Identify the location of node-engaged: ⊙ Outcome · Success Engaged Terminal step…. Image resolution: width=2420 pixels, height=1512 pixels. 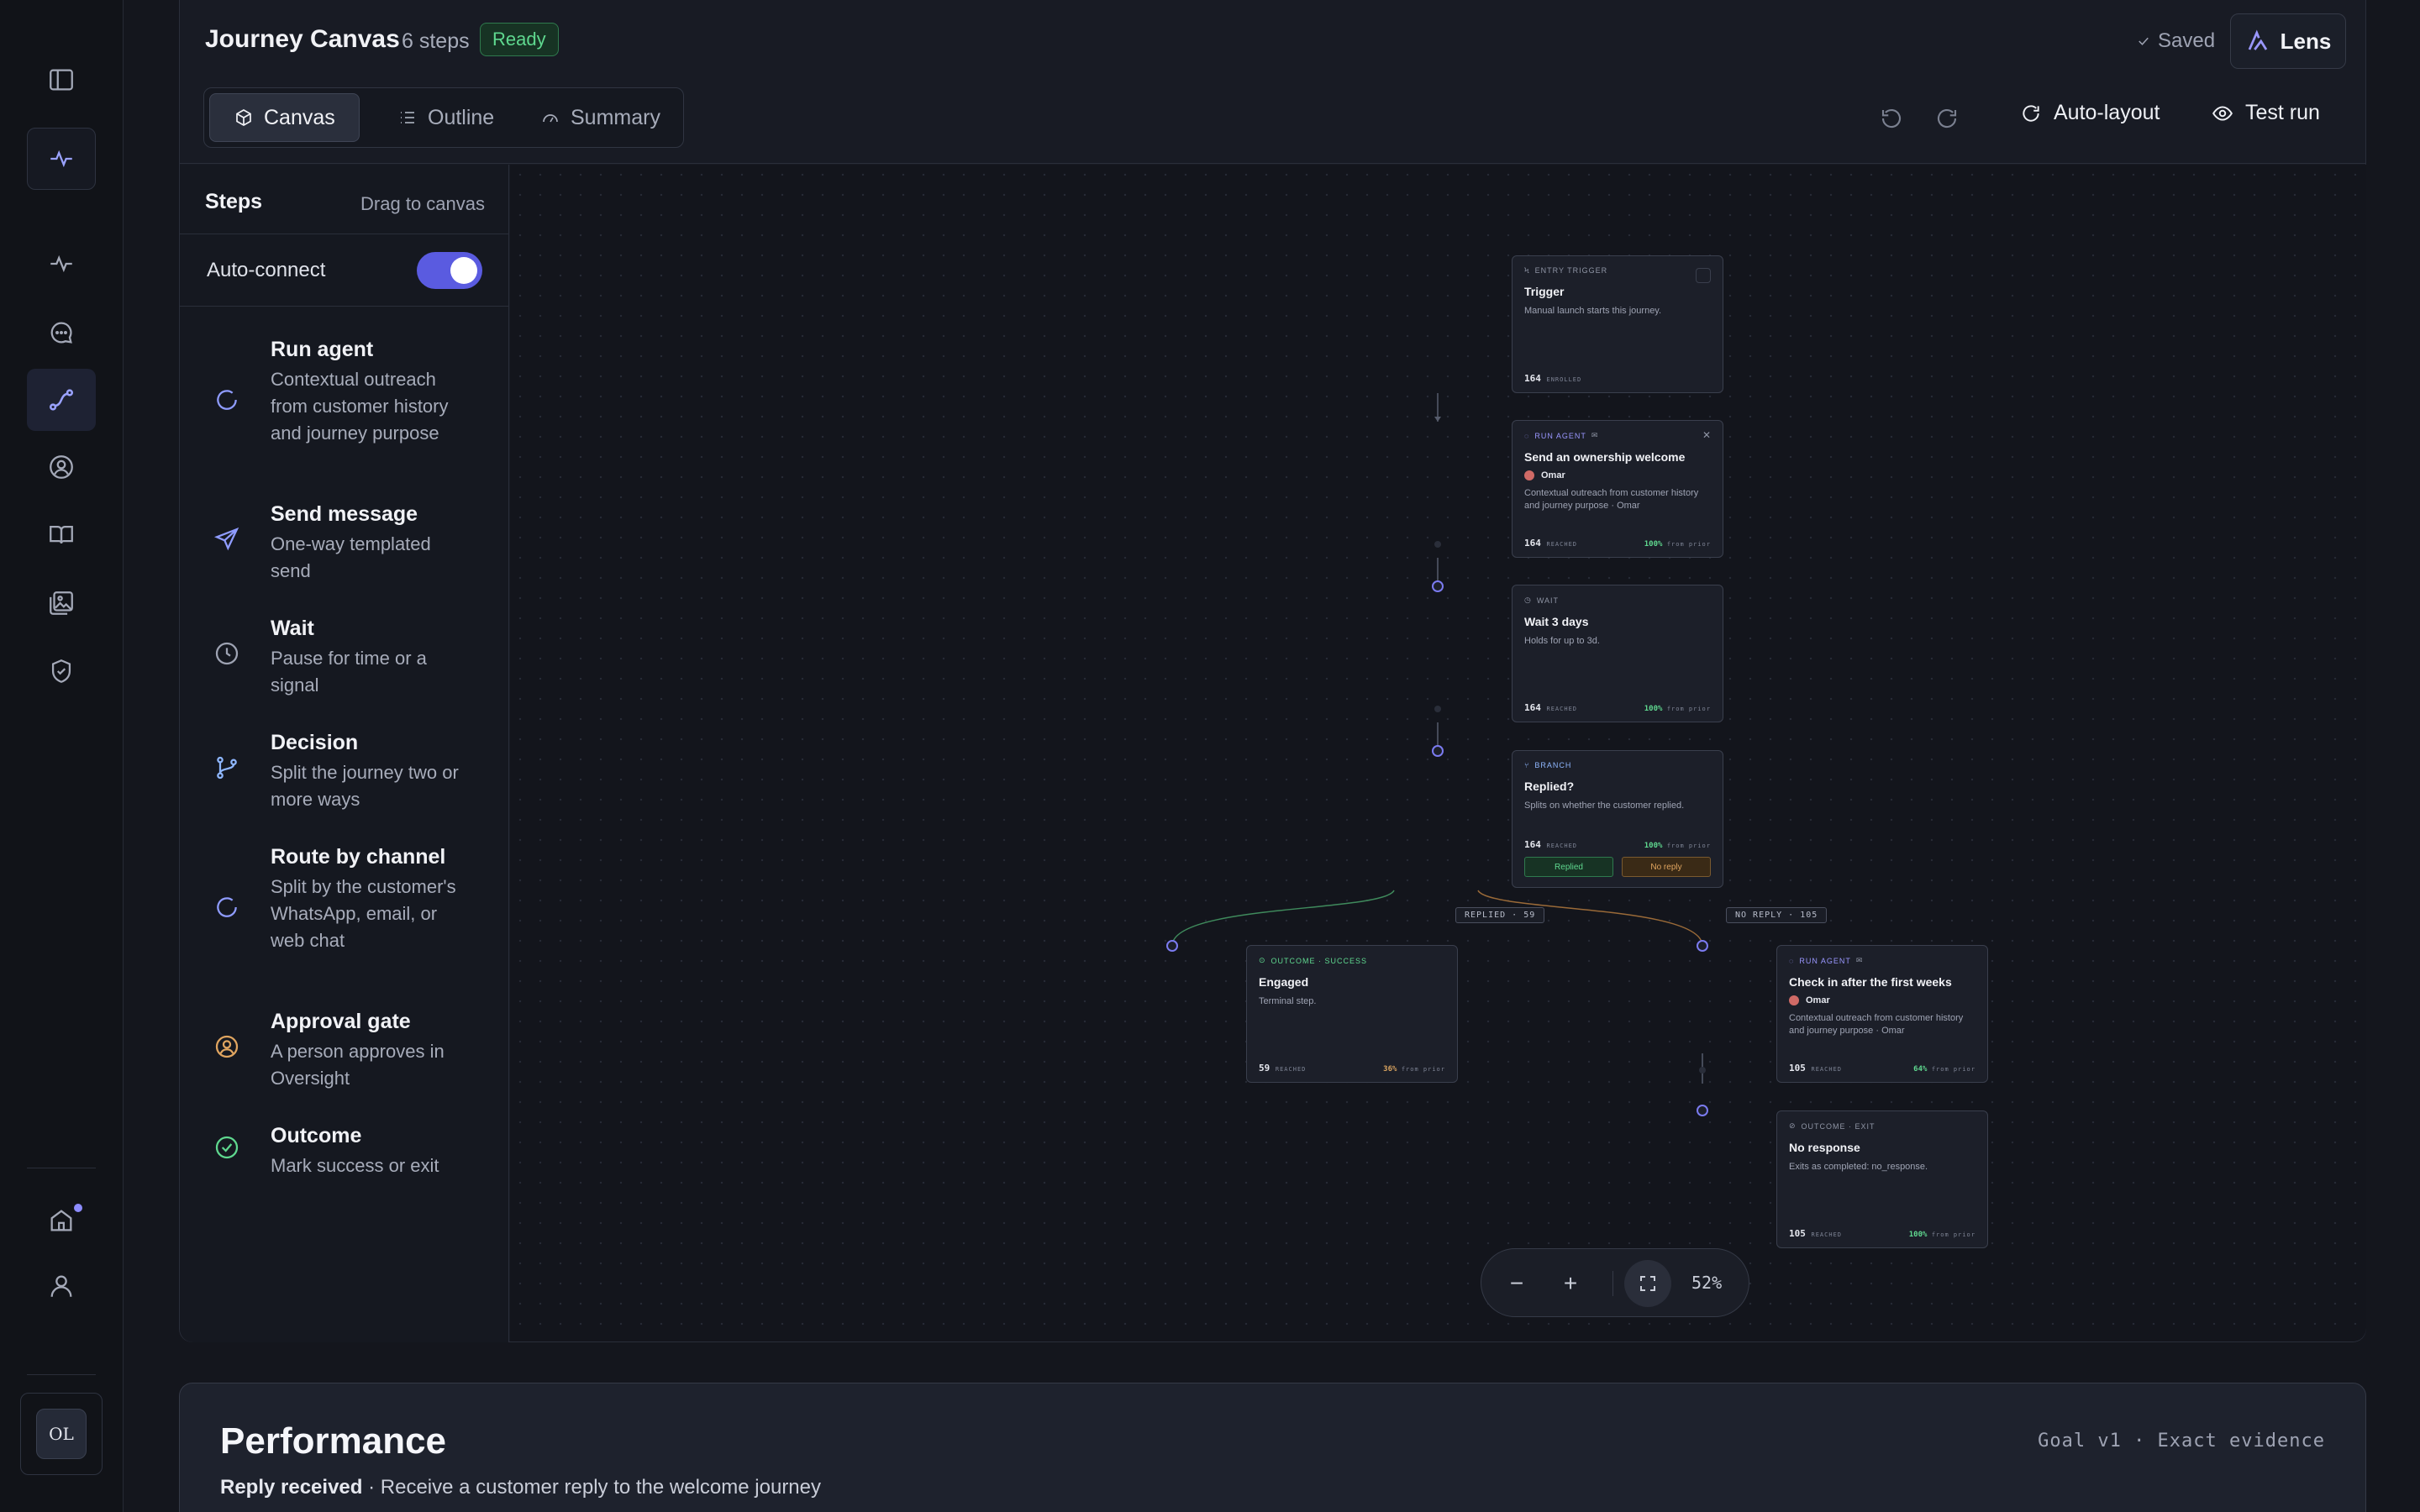
(1352, 1014).